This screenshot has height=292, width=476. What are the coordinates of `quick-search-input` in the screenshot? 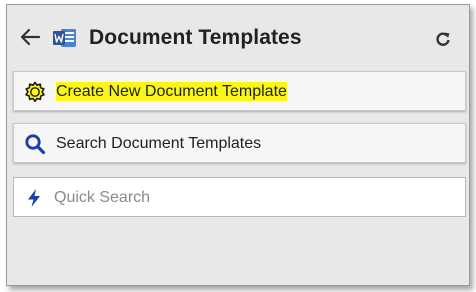 It's located at (254, 198).